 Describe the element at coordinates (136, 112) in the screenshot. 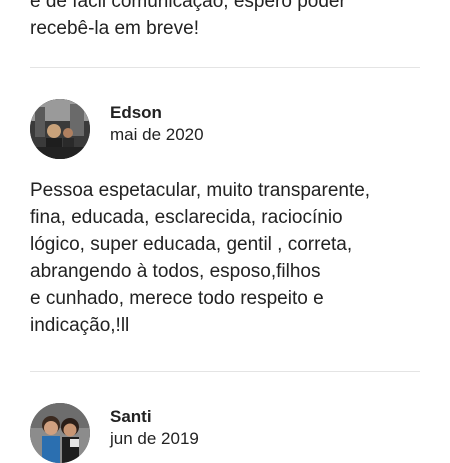

I see `reviewer-name: Edson` at that location.